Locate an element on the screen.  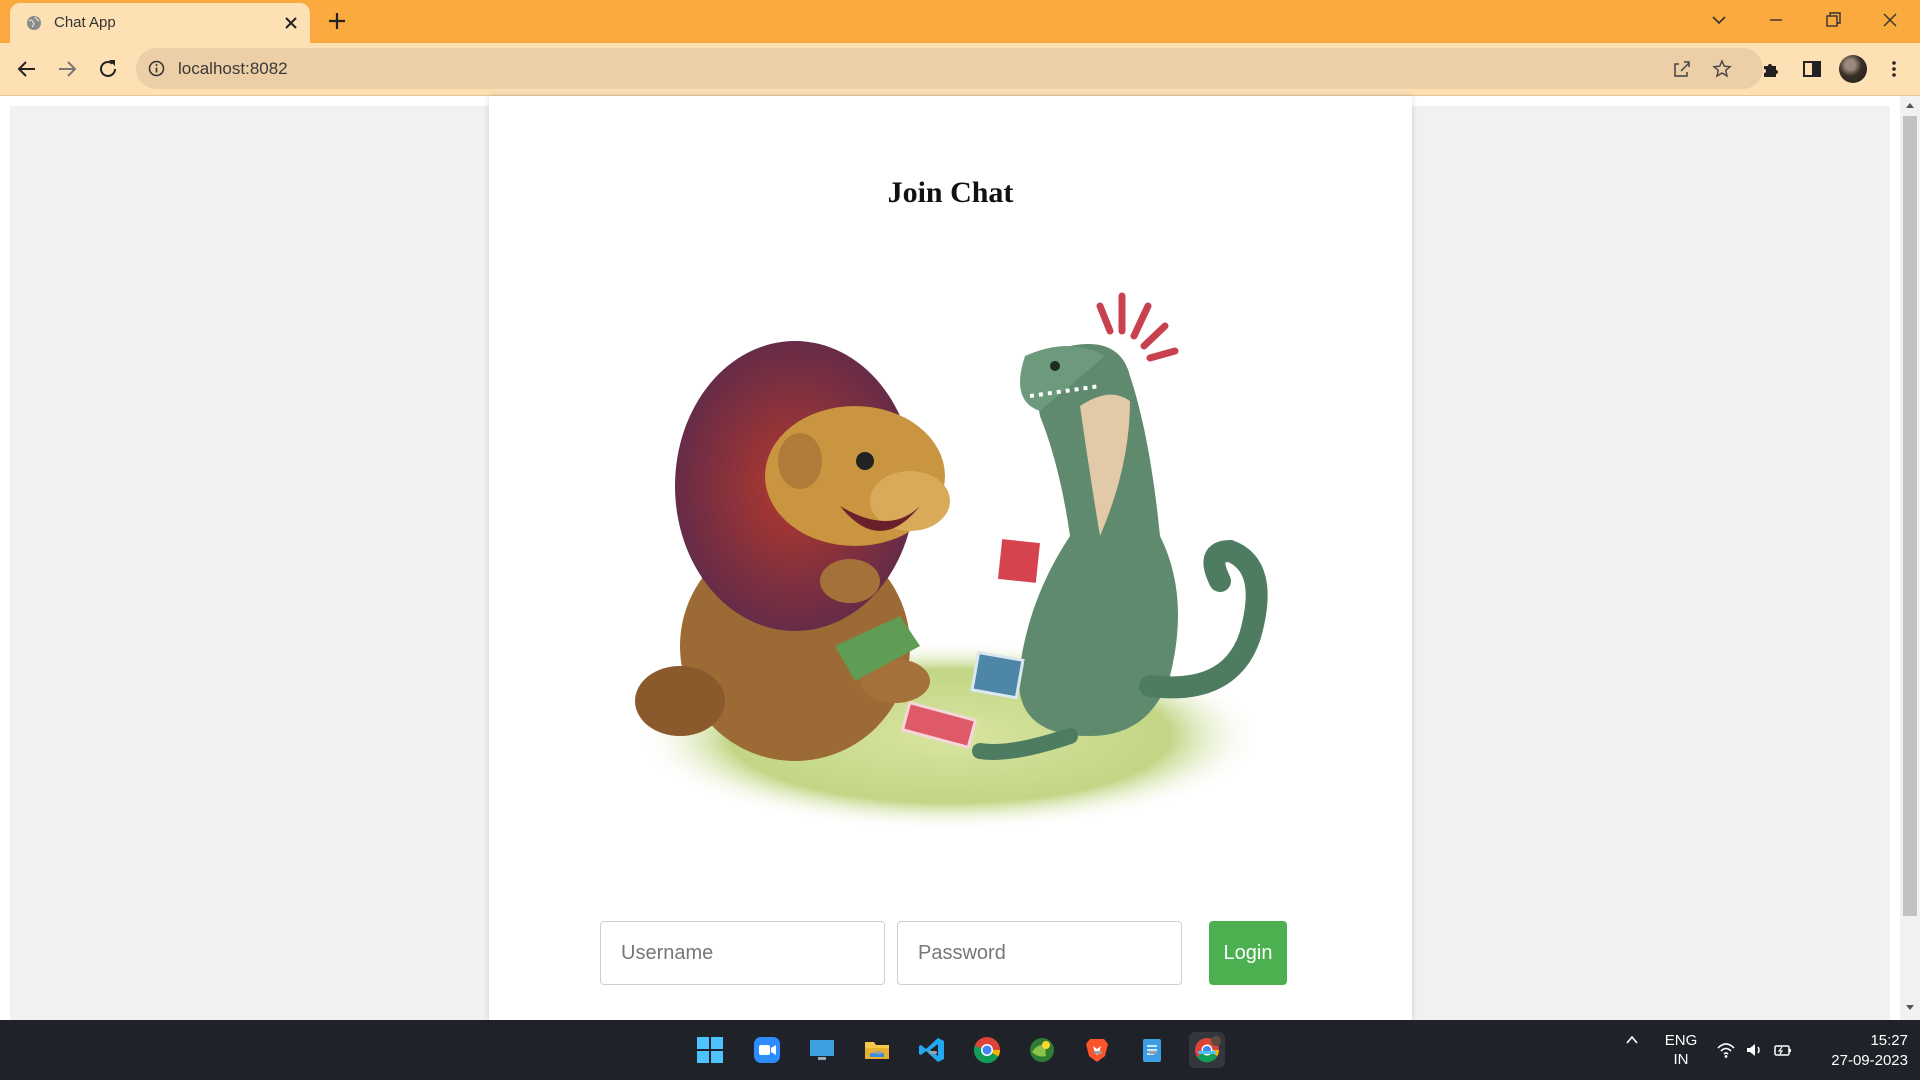
tab-search-icon is located at coordinates (1719, 20).